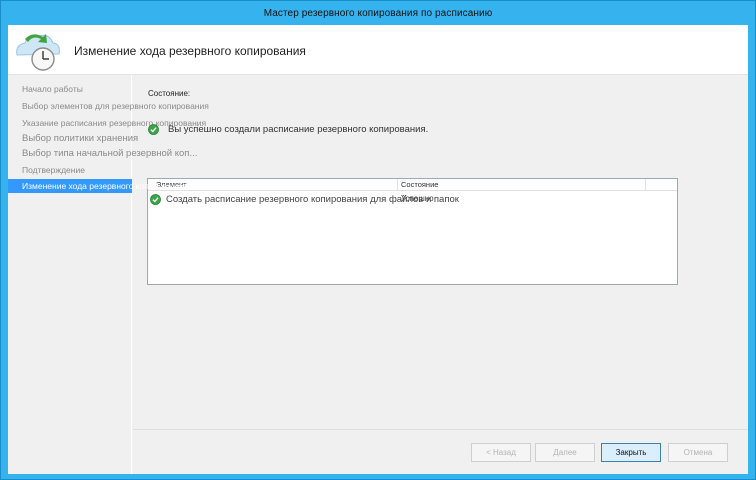 This screenshot has width=756, height=480. Describe the element at coordinates (440, 429) in the screenshot. I see `footer-divider` at that location.